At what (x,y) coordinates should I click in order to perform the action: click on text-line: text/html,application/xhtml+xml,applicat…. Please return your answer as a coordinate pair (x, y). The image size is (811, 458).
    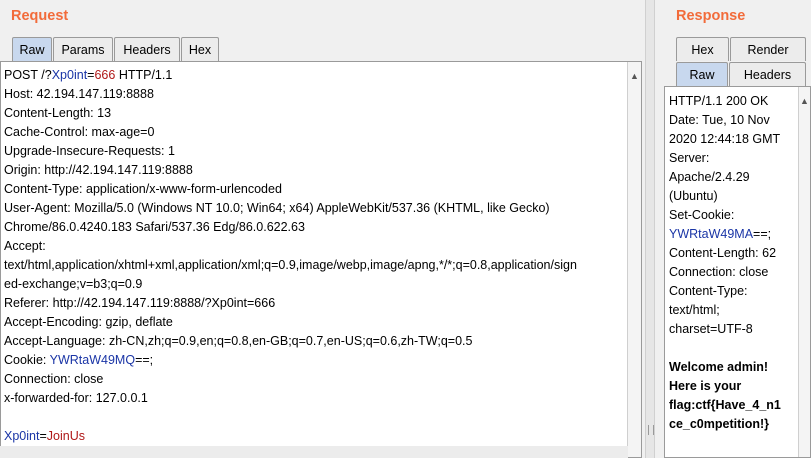
    Looking at the image, I should click on (290, 265).